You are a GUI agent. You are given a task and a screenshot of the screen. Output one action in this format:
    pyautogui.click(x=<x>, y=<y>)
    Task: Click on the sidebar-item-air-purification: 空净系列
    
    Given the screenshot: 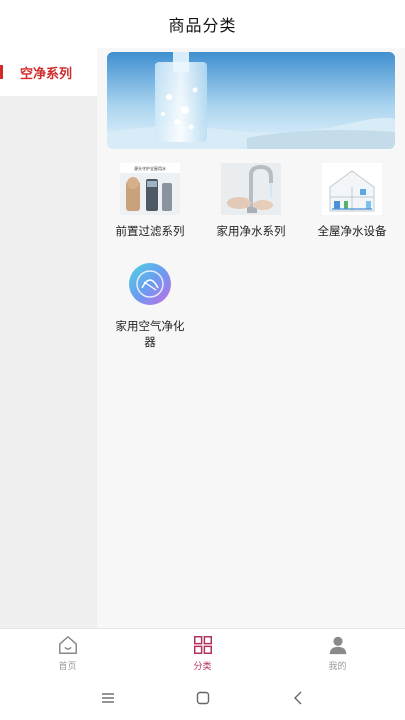 What is the action you would take?
    pyautogui.click(x=48, y=72)
    